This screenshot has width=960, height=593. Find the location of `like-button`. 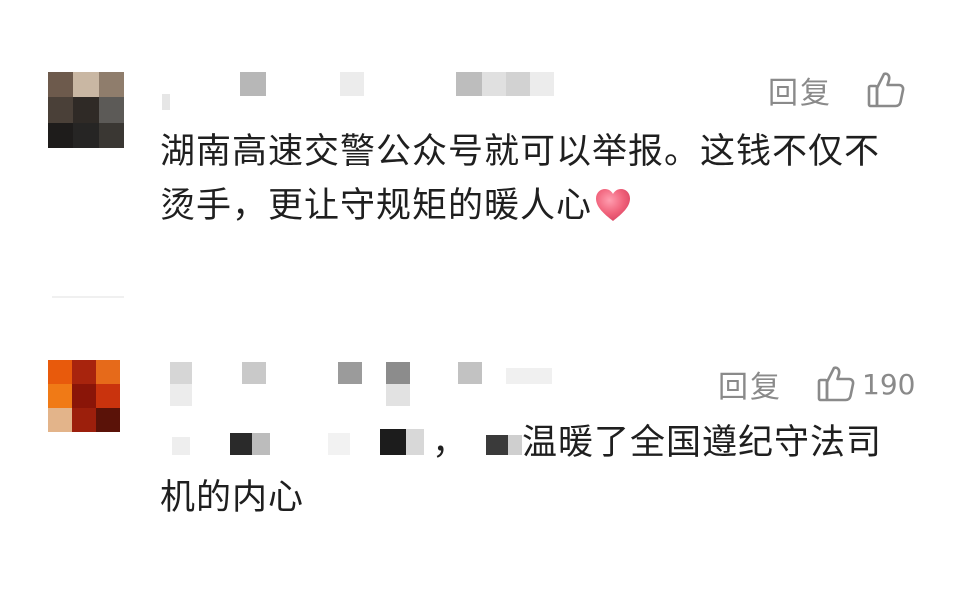

like-button is located at coordinates (886, 90).